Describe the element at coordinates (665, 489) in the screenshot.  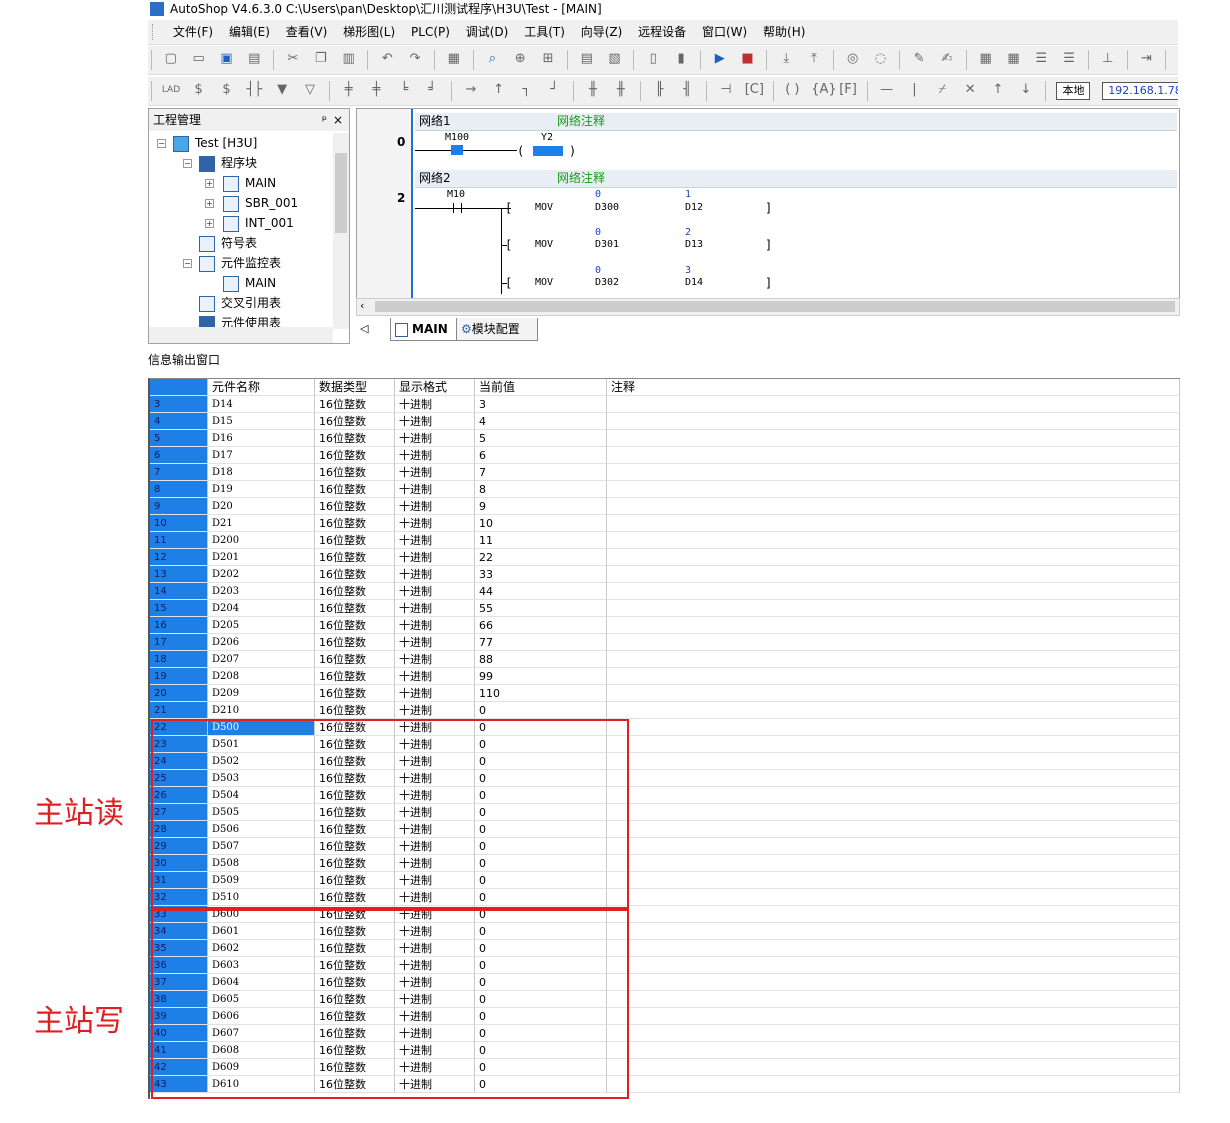
I see `table-row: 8 D19 16位整数 十进制 8` at that location.